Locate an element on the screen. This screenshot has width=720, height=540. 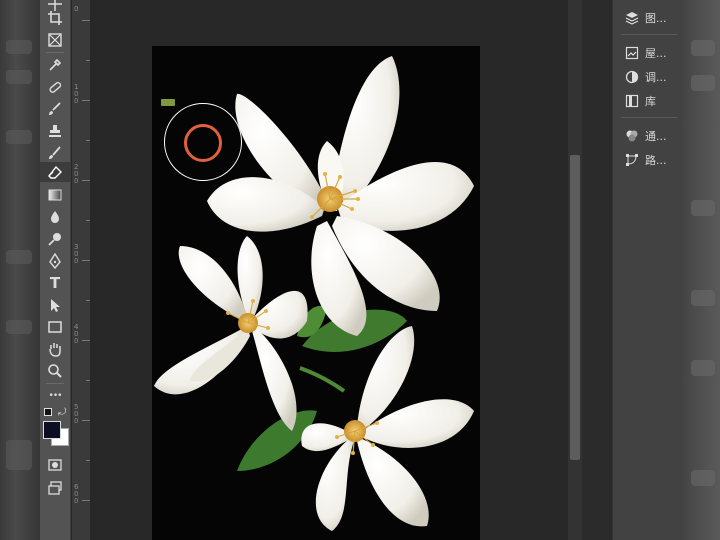
eraser-artifact is located at coordinates (168, 102).